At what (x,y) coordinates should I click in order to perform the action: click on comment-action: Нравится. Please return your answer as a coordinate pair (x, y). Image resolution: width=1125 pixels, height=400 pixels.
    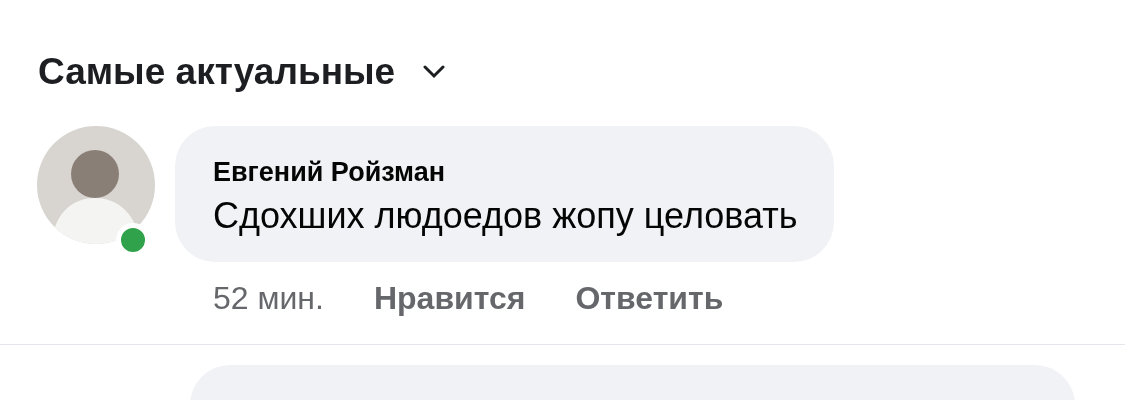
    Looking at the image, I should click on (449, 298).